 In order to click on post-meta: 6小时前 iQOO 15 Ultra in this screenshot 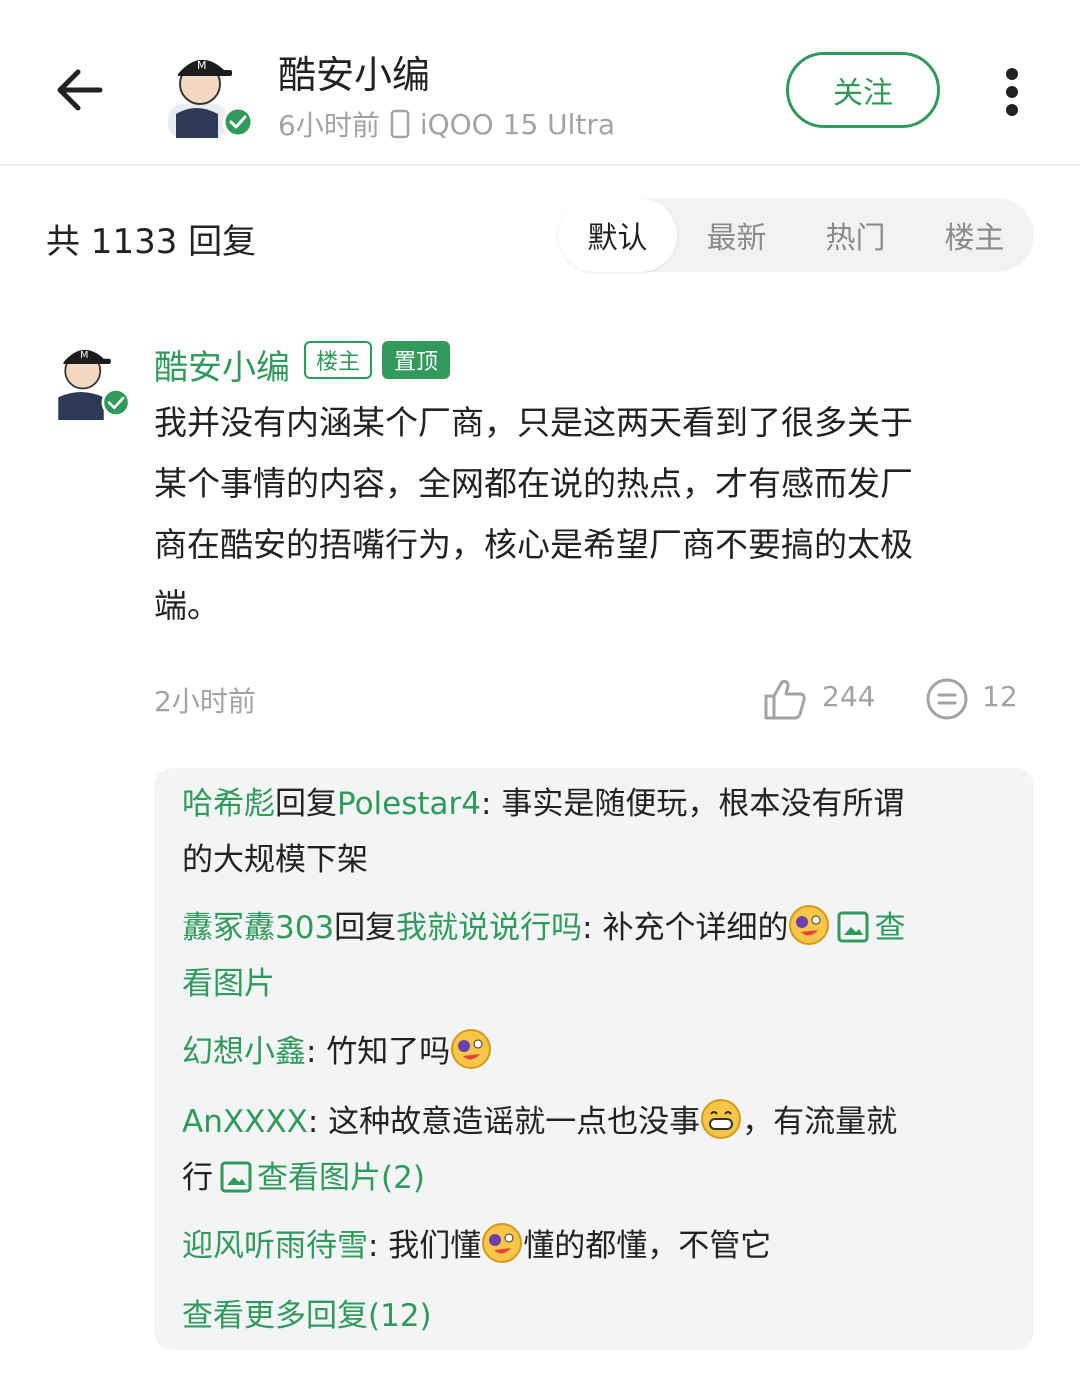, I will do `click(446, 124)`.